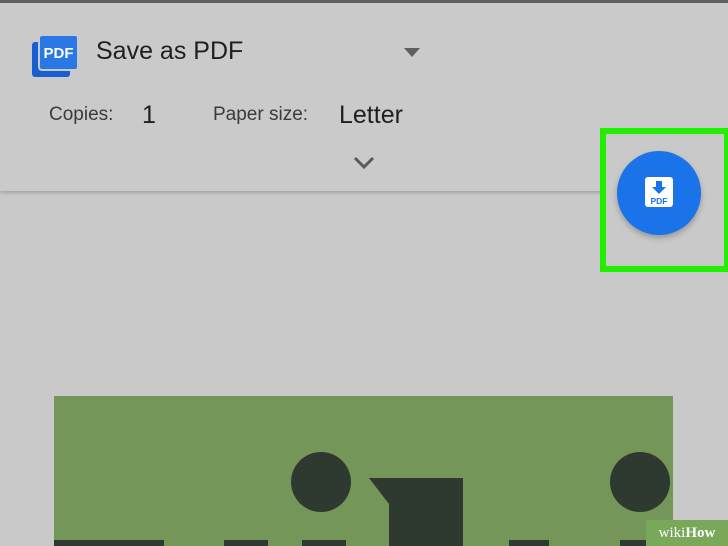 This screenshot has width=728, height=546. I want to click on save-pdf-button: PDF, so click(659, 193).